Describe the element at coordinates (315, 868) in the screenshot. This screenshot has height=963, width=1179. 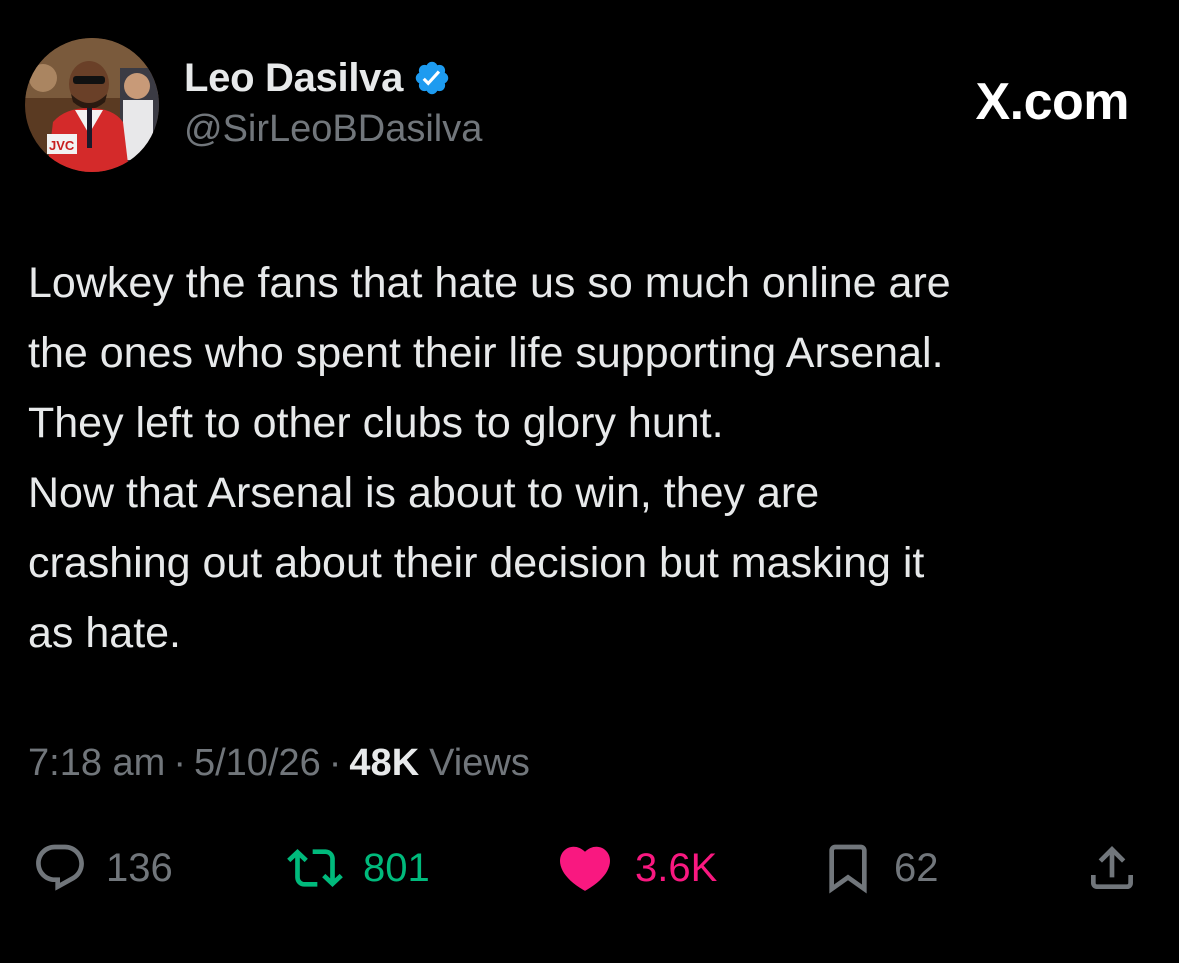
I see `repost-icon` at that location.